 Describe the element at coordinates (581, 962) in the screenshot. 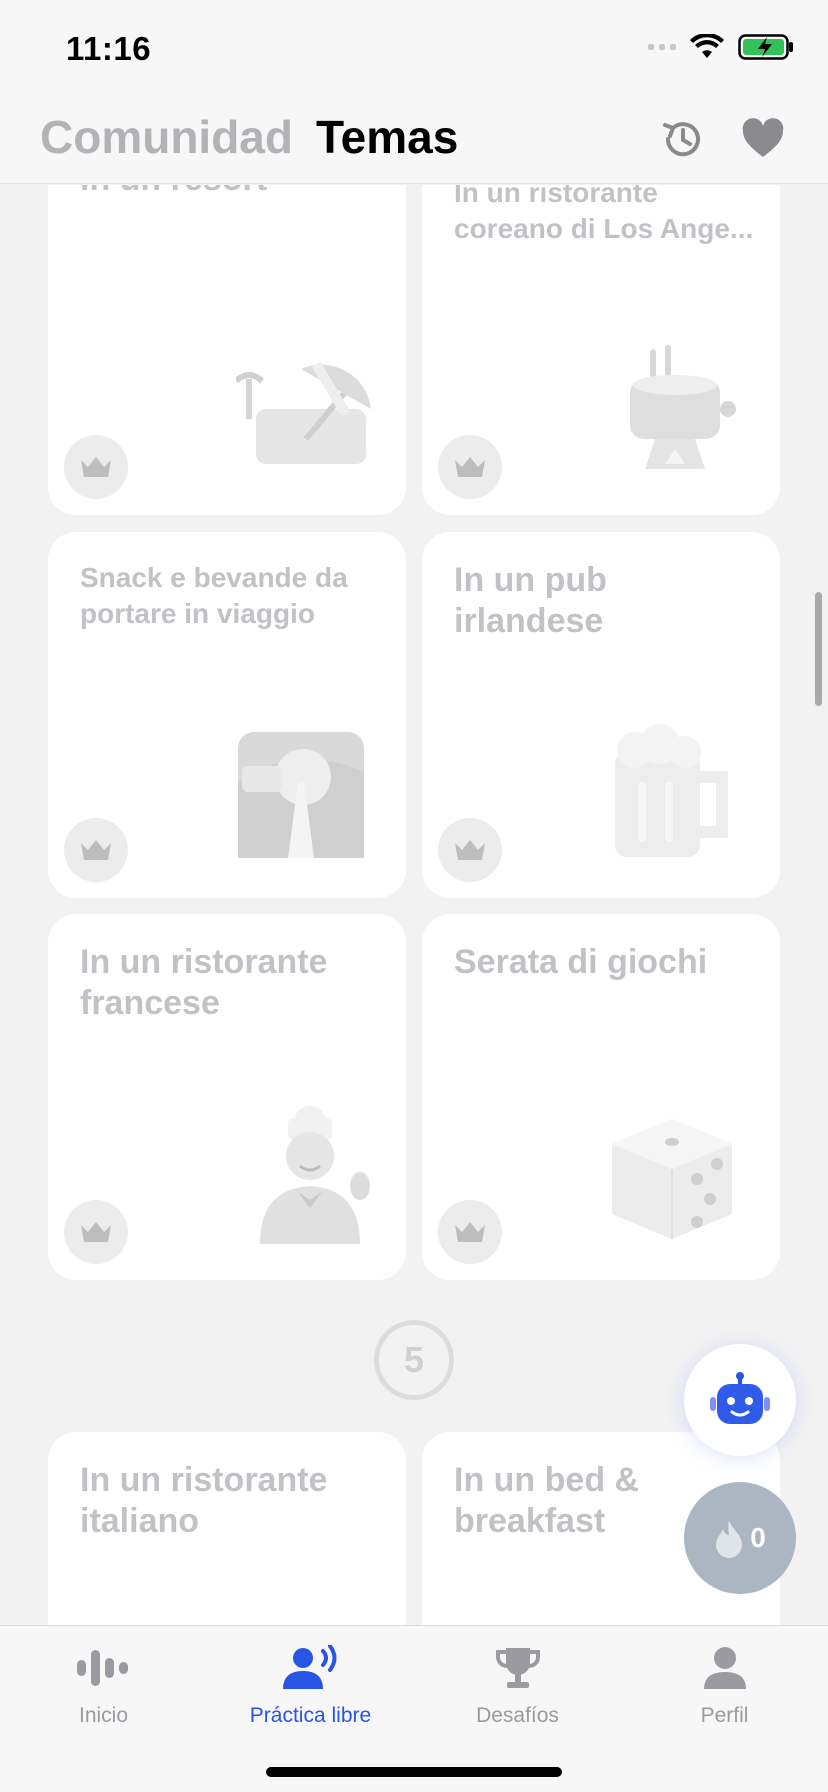

I see `topic-title: Serata di giochi` at that location.